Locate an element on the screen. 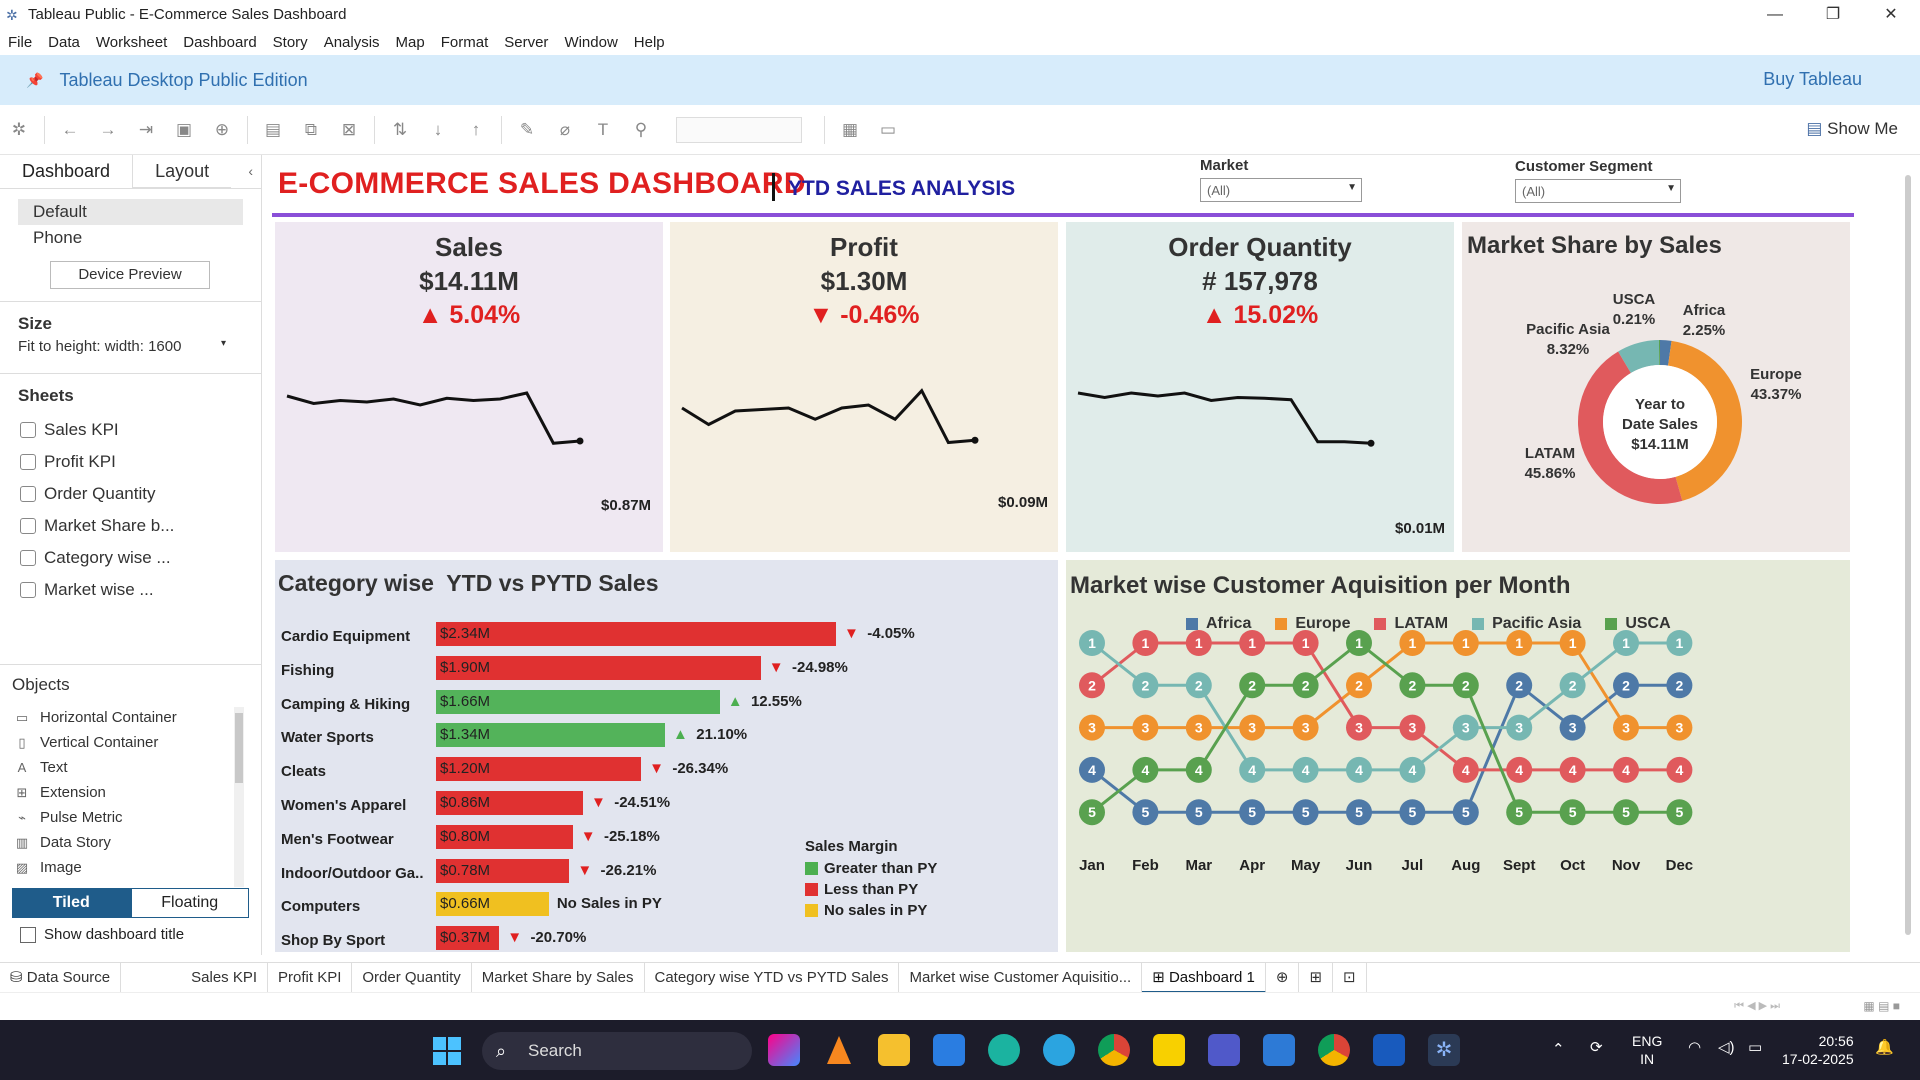 The image size is (1920, 1080). dashboard-scrollbar is located at coordinates (1908, 555).